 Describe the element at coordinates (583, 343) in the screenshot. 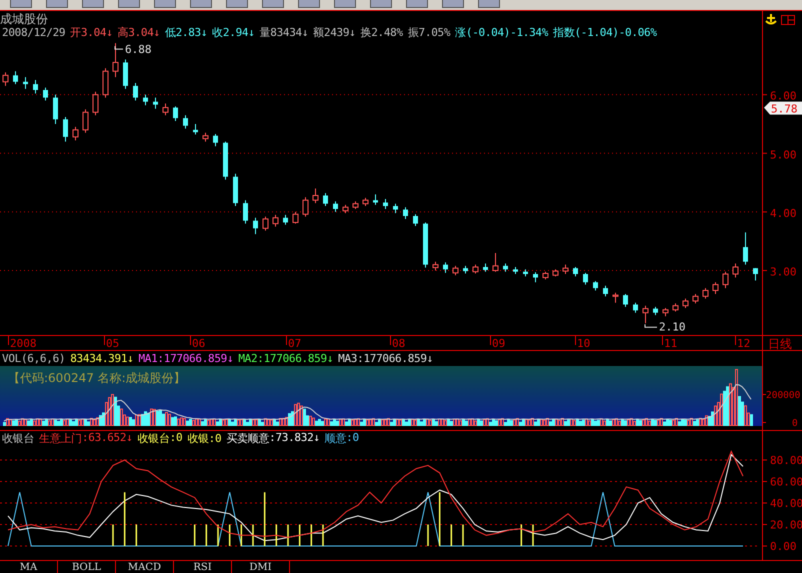

I see `date-label: 10` at that location.